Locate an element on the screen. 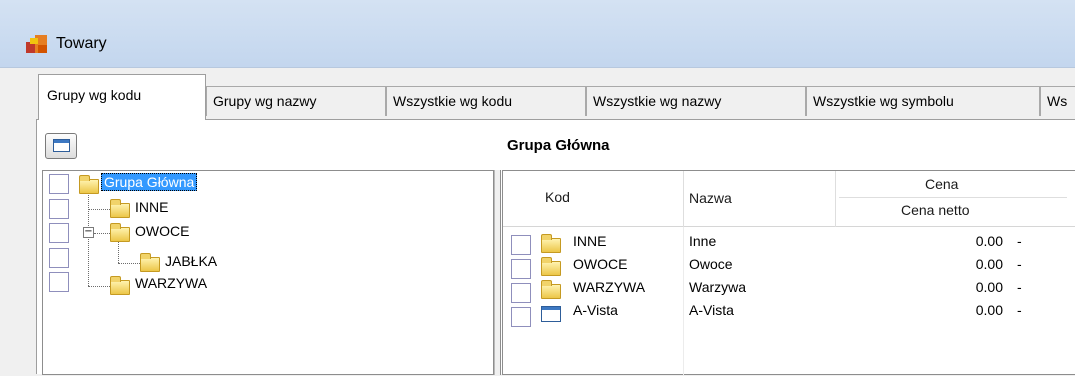 This screenshot has width=1075, height=376. tab-grupy-wg-kodu: Grupy wg kodu is located at coordinates (122, 97).